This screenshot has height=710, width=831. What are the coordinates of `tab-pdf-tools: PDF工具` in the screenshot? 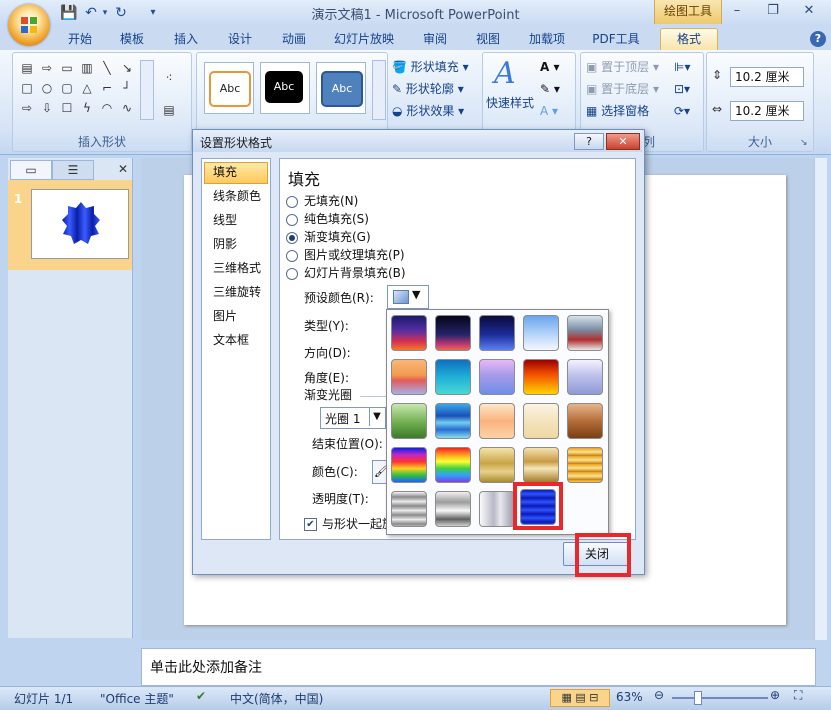 It's located at (616, 40).